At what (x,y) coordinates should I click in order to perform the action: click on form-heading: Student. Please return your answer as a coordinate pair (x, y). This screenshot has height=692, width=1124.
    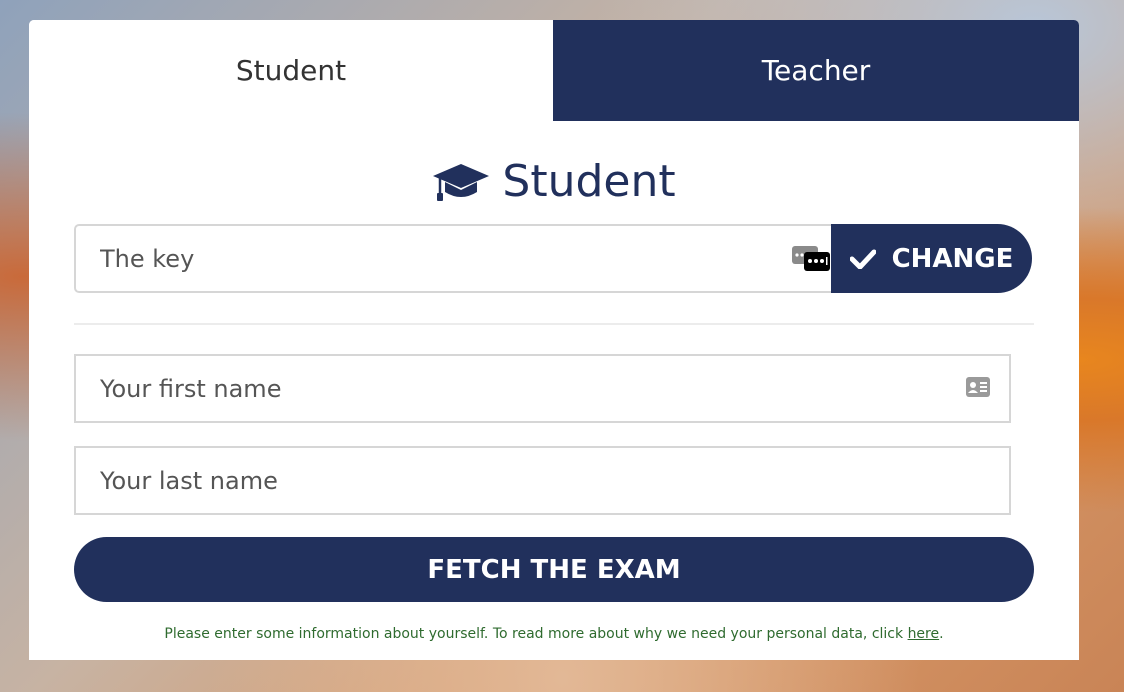
    Looking at the image, I should click on (554, 181).